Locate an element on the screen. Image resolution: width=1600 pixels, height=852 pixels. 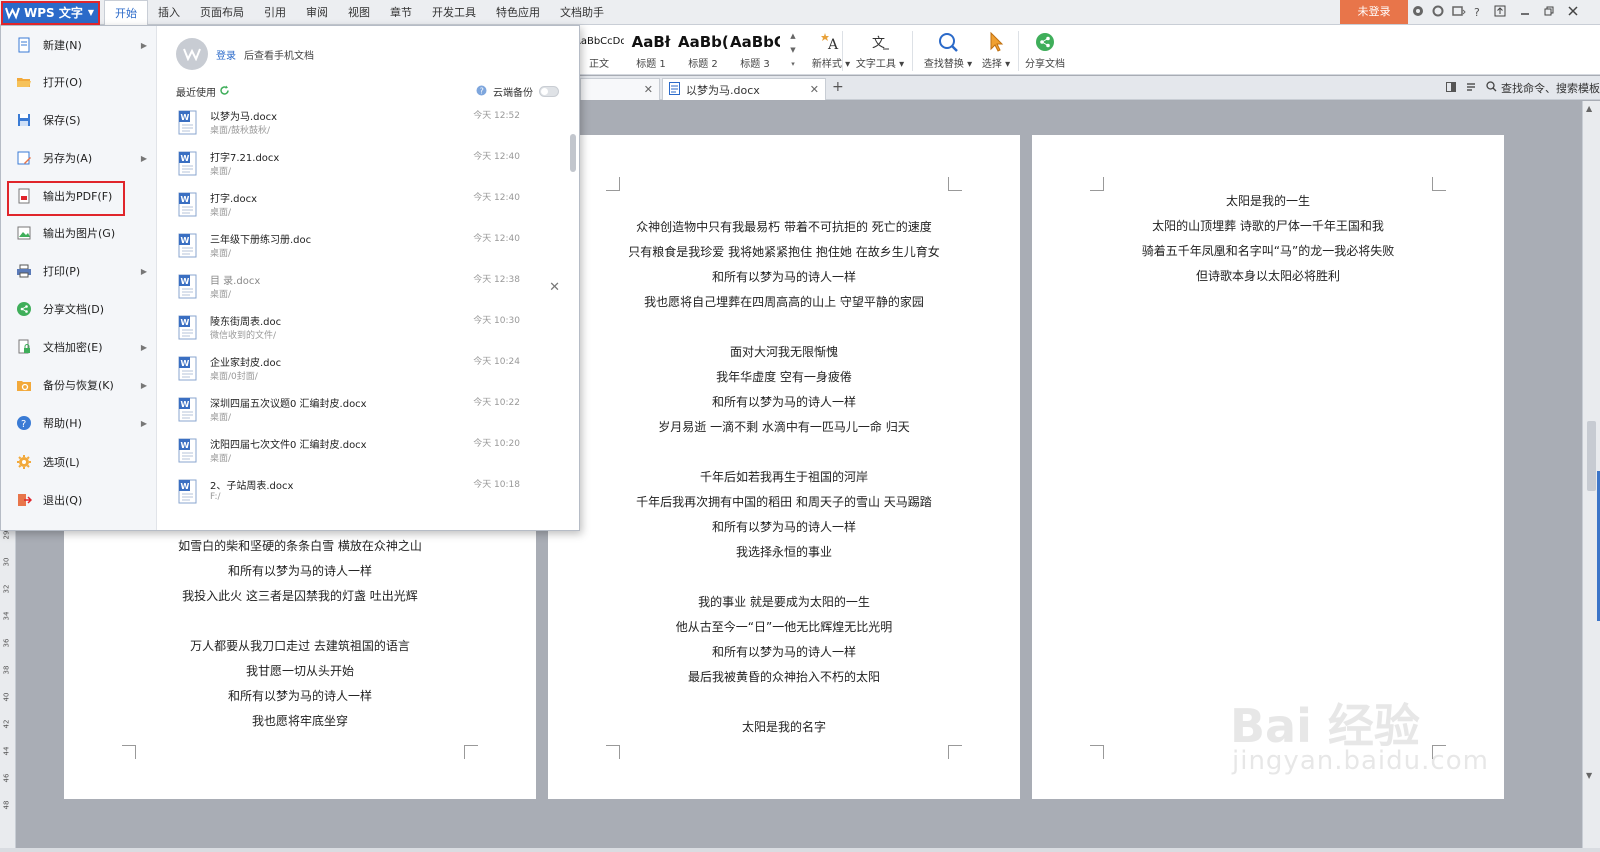
login-link: 登录 is located at coordinates (226, 54).